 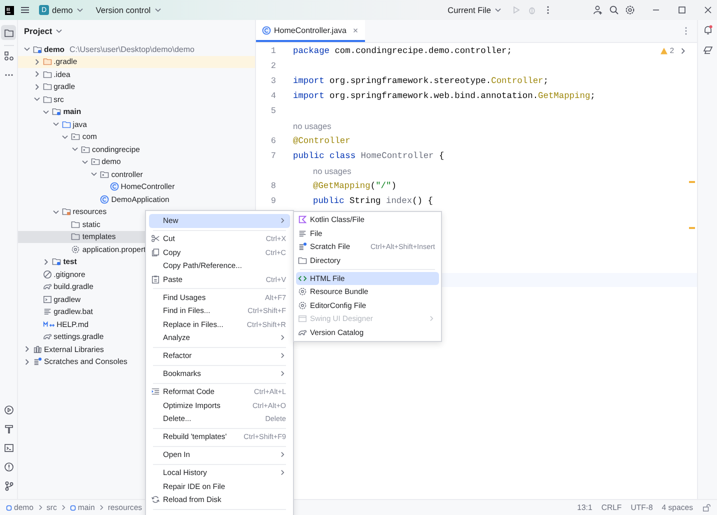 I want to click on code-line: import org.springframework.stereotype.Controller;, so click(x=420, y=81).